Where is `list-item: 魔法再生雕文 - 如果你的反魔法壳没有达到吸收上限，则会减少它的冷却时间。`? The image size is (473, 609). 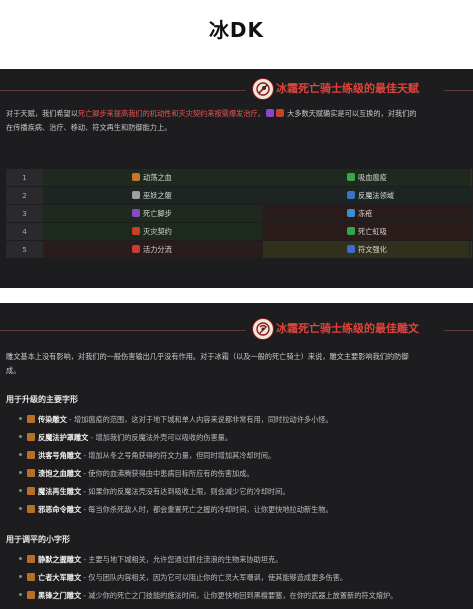 list-item: 魔法再生雕文 - 如果你的反魔法壳没有达到吸收上限，则会减少它的冷却时间。 is located at coordinates (154, 492).